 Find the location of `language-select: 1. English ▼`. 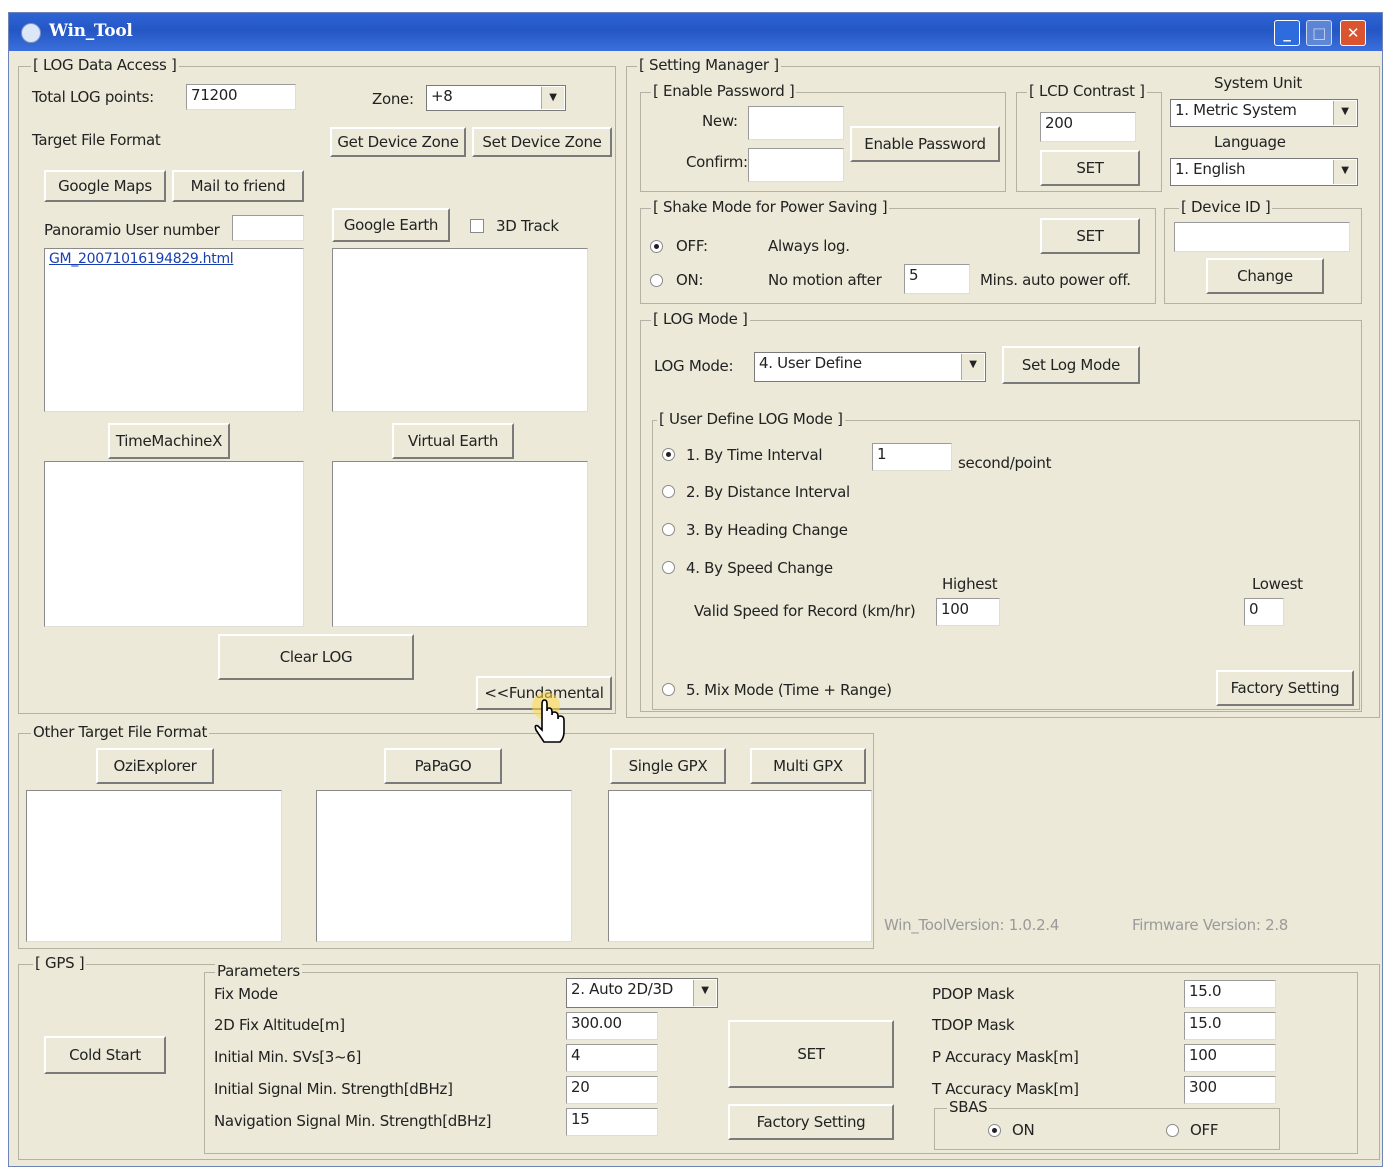

language-select: 1. English ▼ is located at coordinates (1264, 172).